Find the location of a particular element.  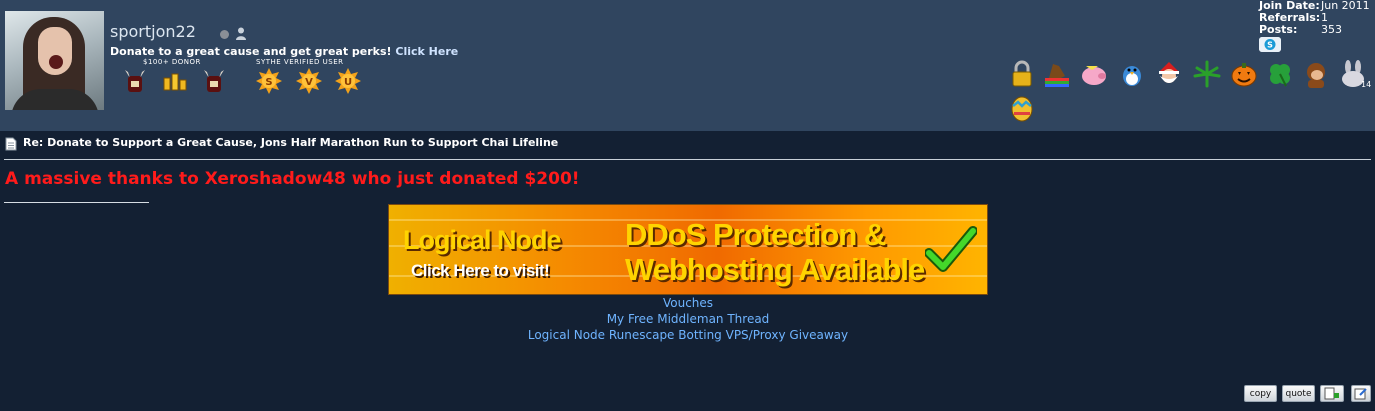

user-profile-icon is located at coordinates (241, 33).